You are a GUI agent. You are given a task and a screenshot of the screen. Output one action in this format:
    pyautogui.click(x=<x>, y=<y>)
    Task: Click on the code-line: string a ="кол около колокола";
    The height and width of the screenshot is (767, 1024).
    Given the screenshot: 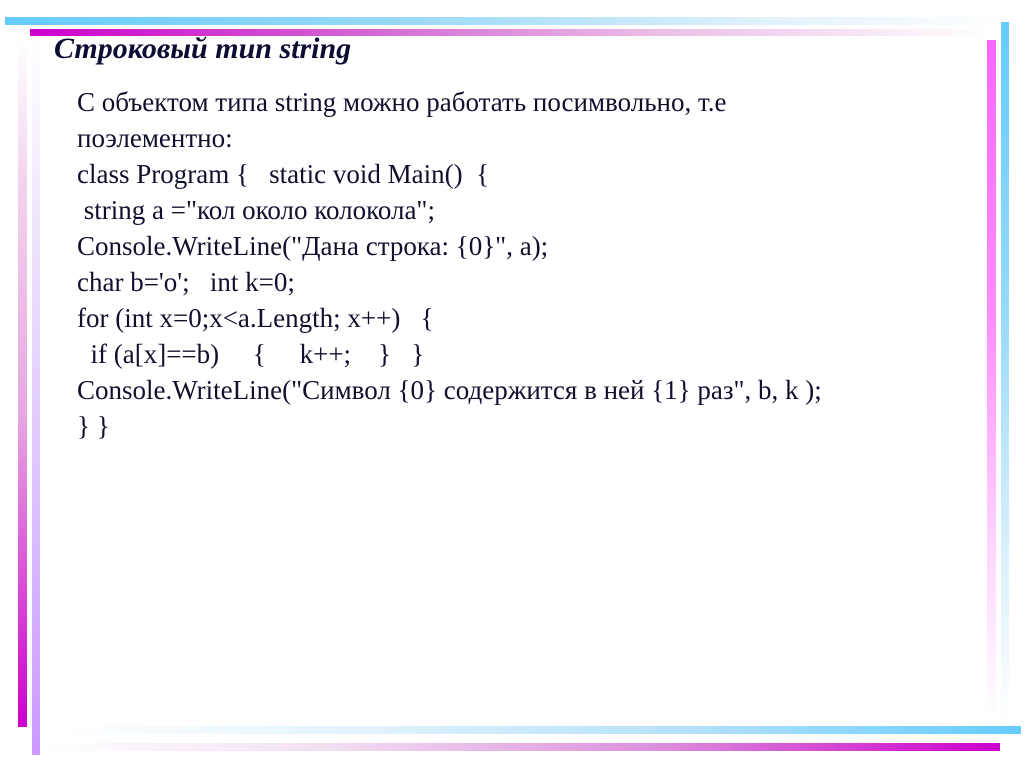 What is the action you would take?
    pyautogui.click(x=256, y=210)
    